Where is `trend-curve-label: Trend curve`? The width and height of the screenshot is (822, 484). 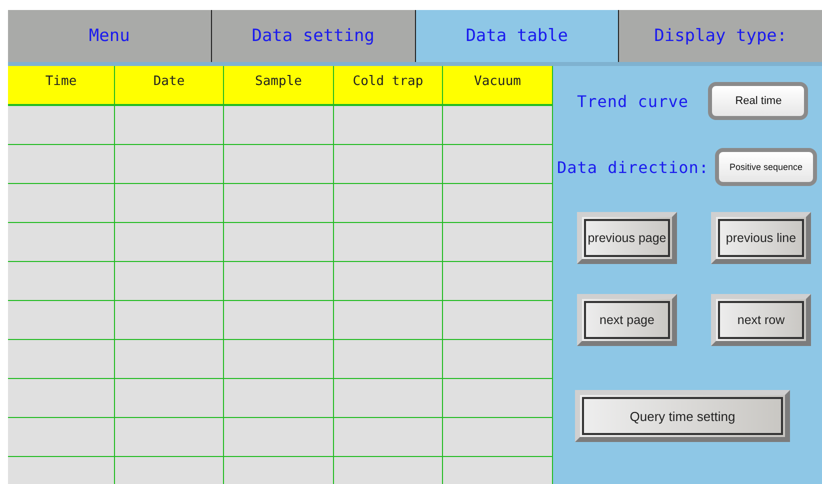 trend-curve-label: Trend curve is located at coordinates (632, 101).